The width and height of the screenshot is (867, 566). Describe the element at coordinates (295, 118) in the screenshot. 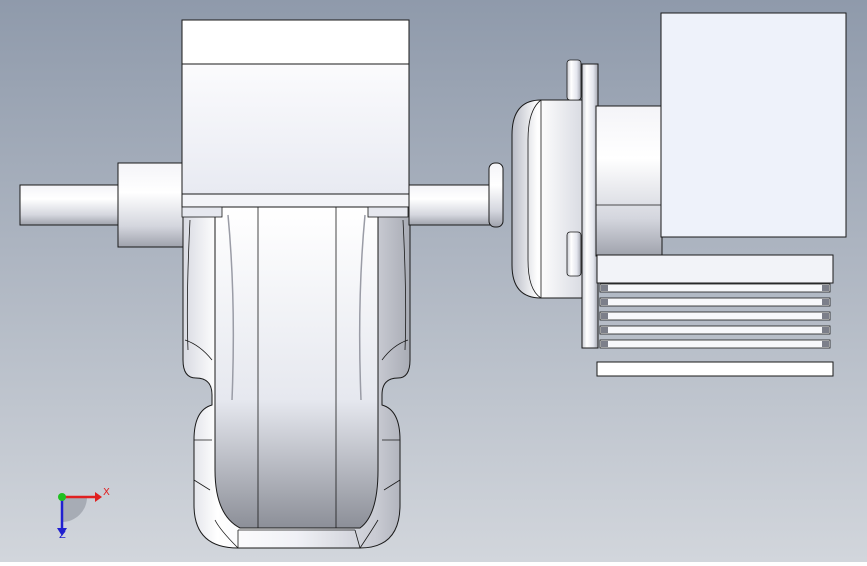

I see `gearbox-top-block` at that location.